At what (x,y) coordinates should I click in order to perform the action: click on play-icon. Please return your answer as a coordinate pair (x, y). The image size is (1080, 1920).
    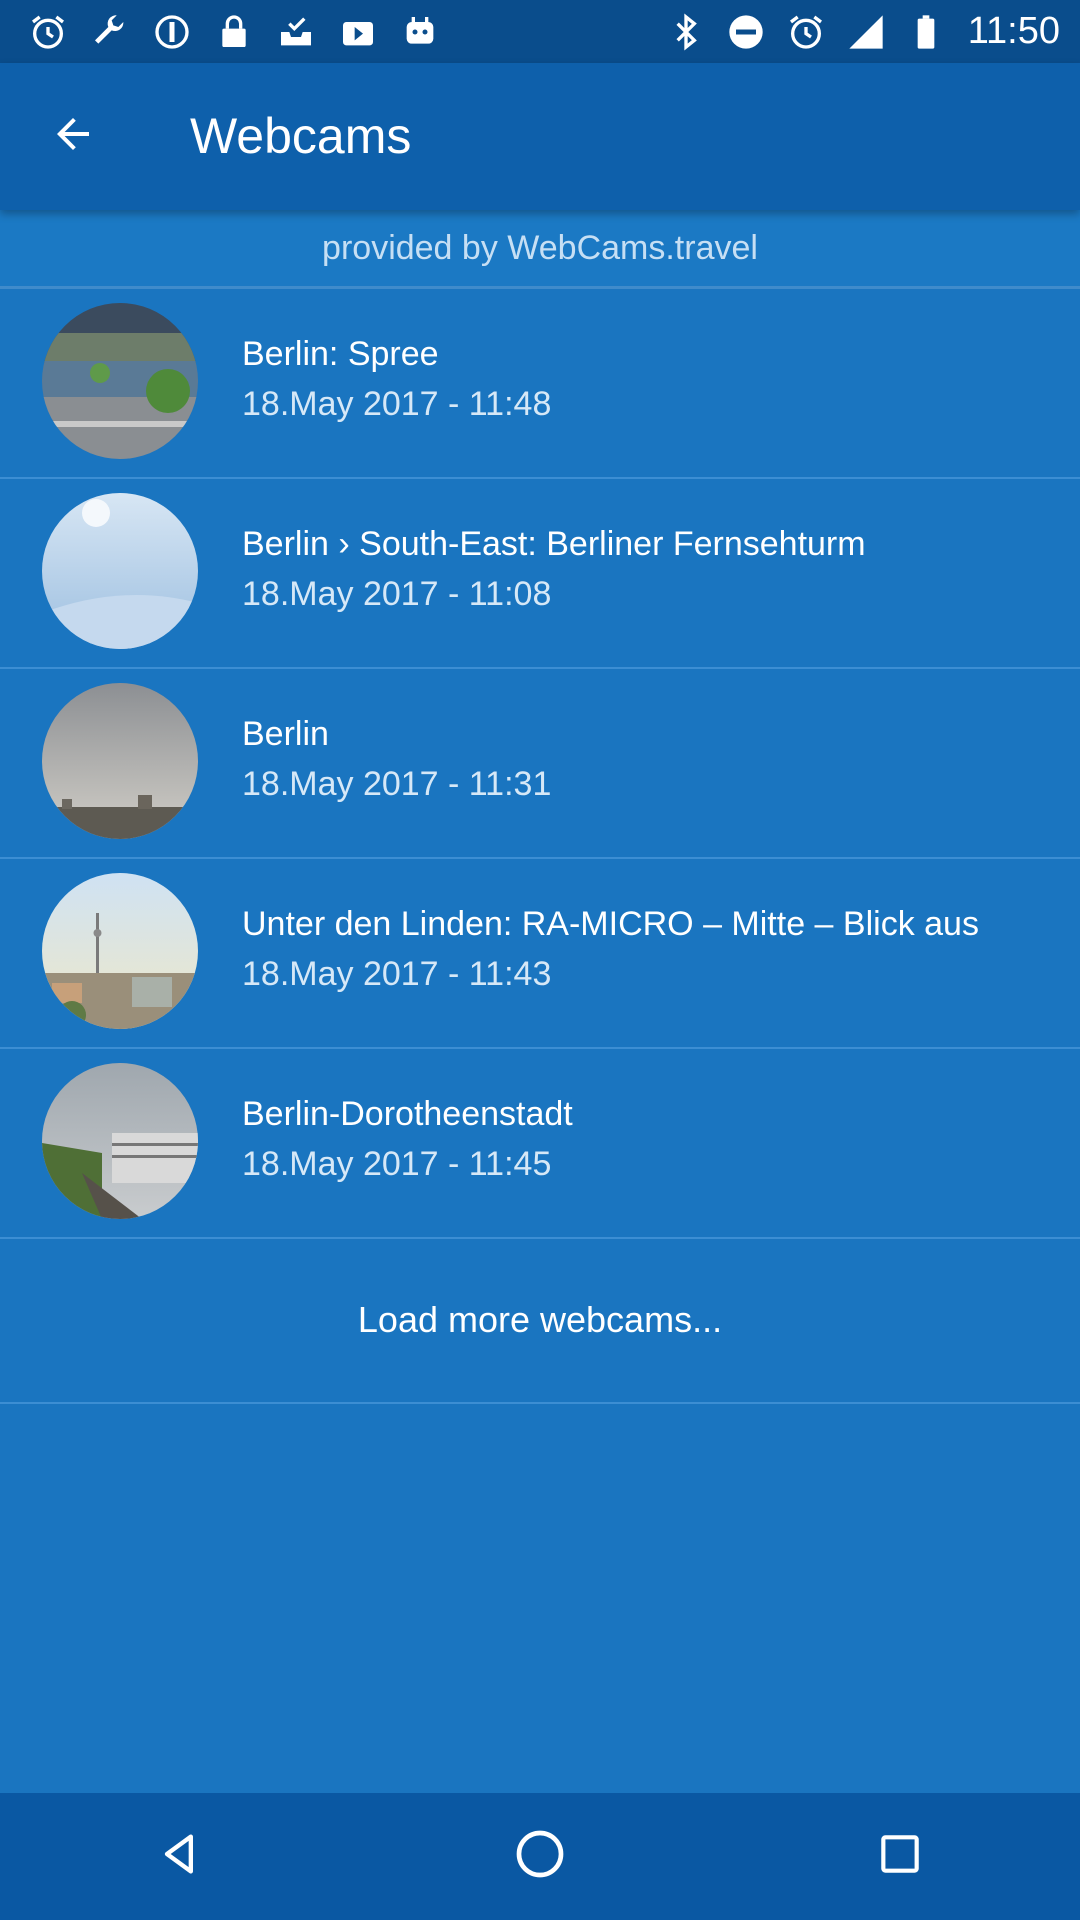
    Looking at the image, I should click on (358, 32).